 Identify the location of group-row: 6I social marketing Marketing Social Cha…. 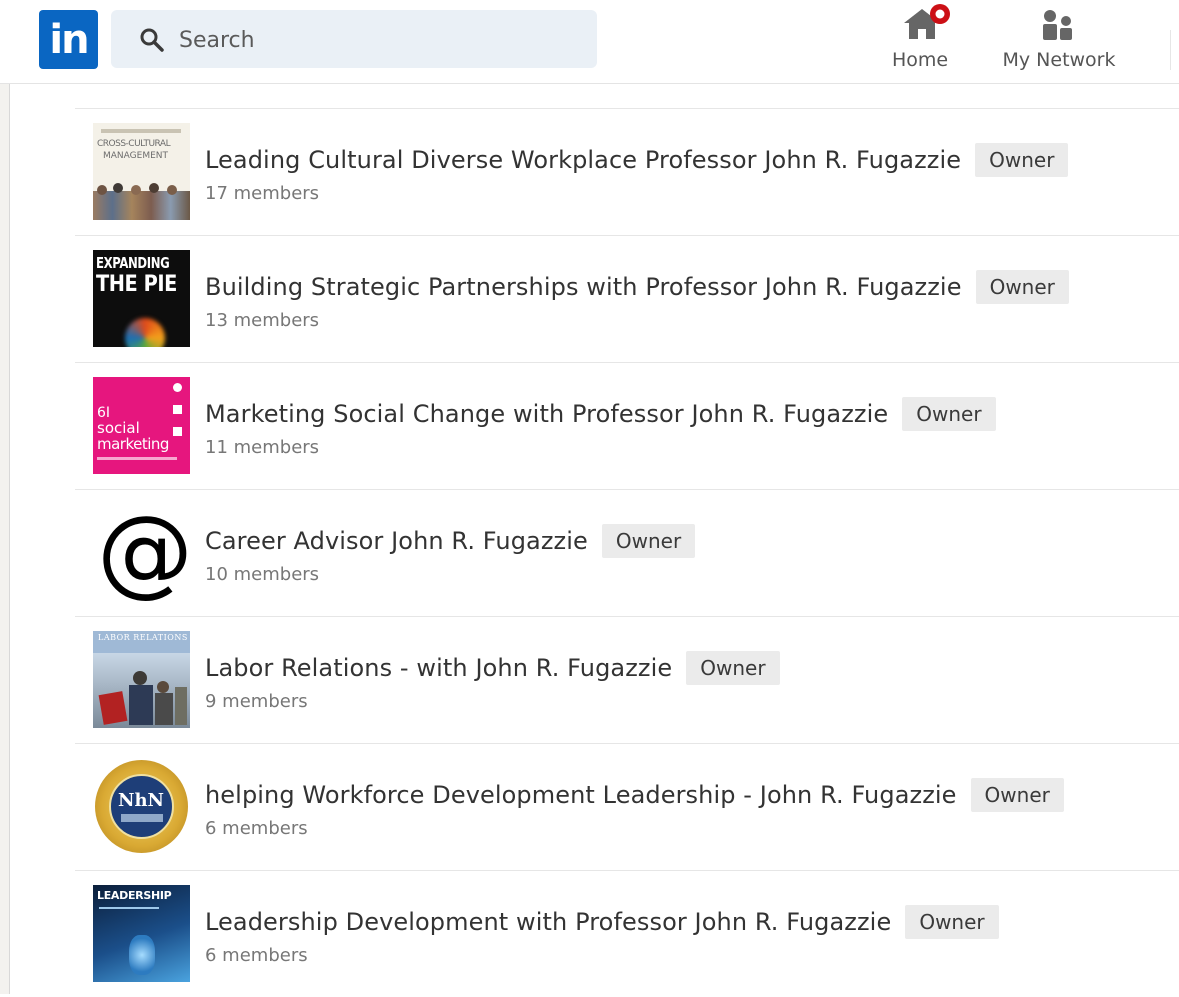
(627, 426).